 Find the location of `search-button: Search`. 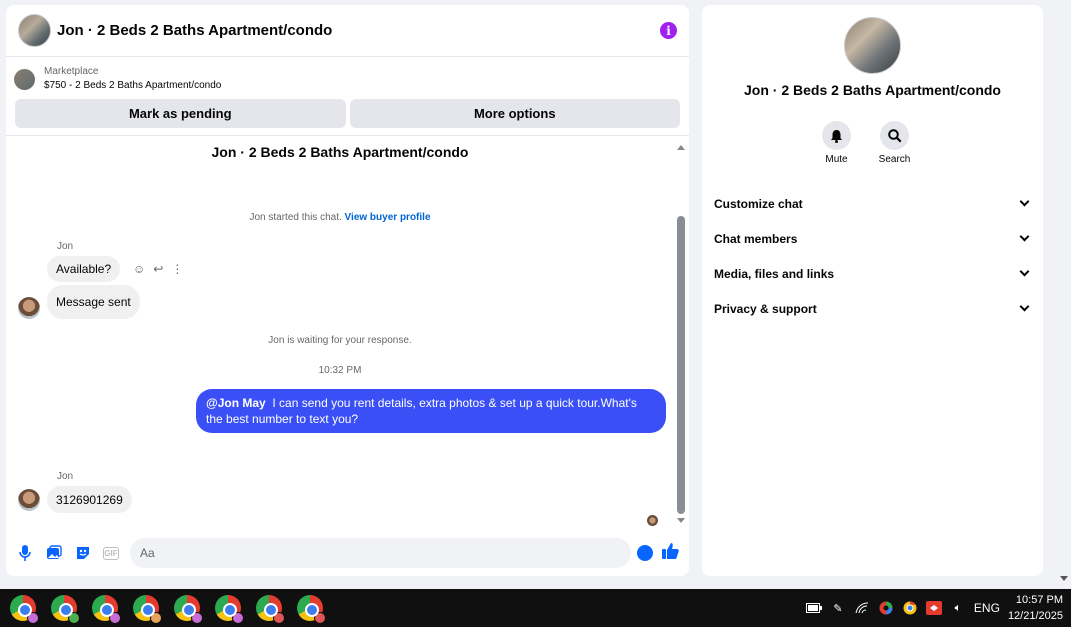

search-button: Search is located at coordinates (894, 143).